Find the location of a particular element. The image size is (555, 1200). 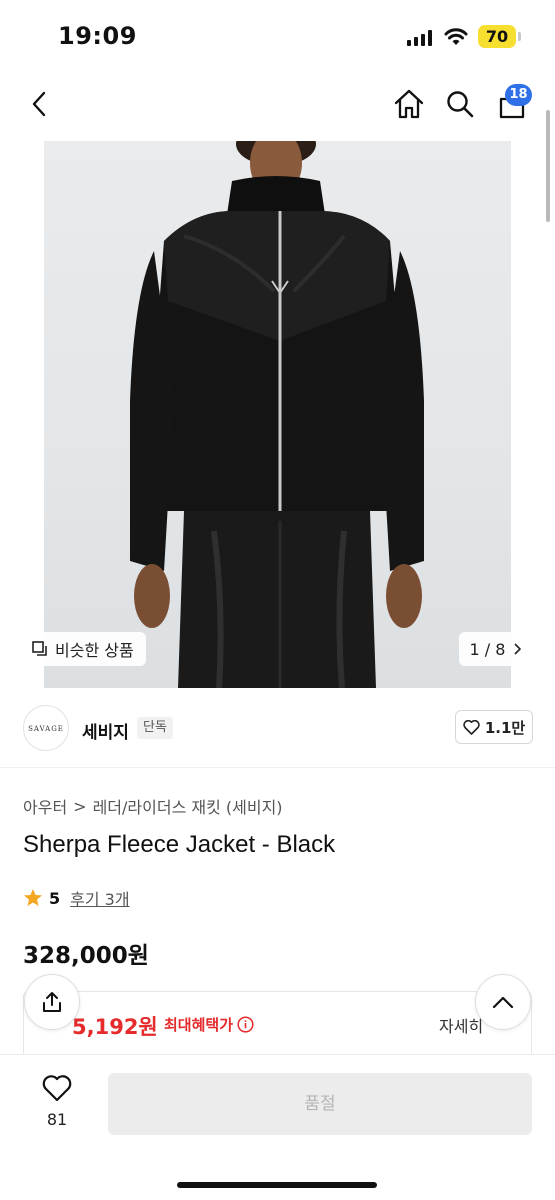

chevron-right-icon is located at coordinates (518, 649).